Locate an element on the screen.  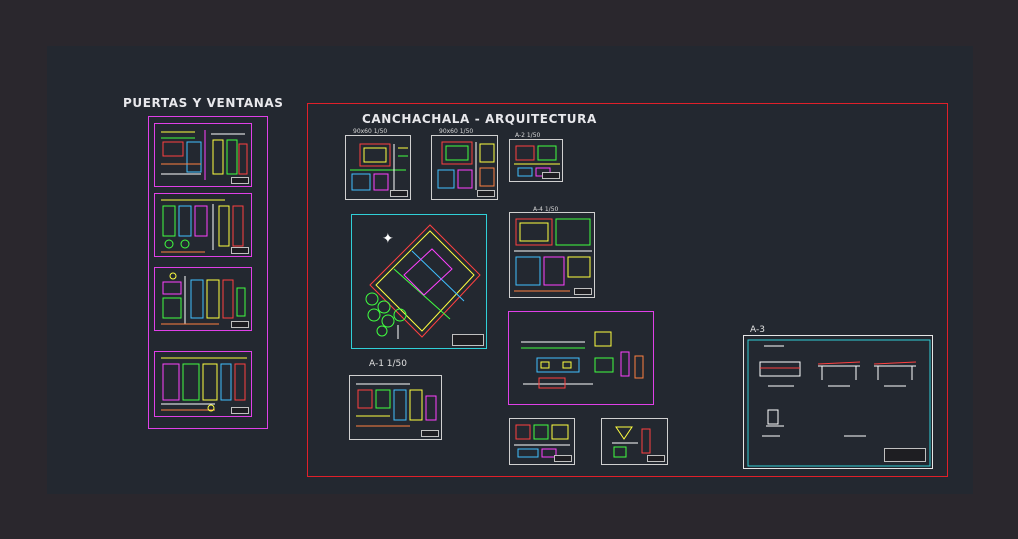
sheet-label-s1: 90x60 1/50 is located at coordinates (370, 131).